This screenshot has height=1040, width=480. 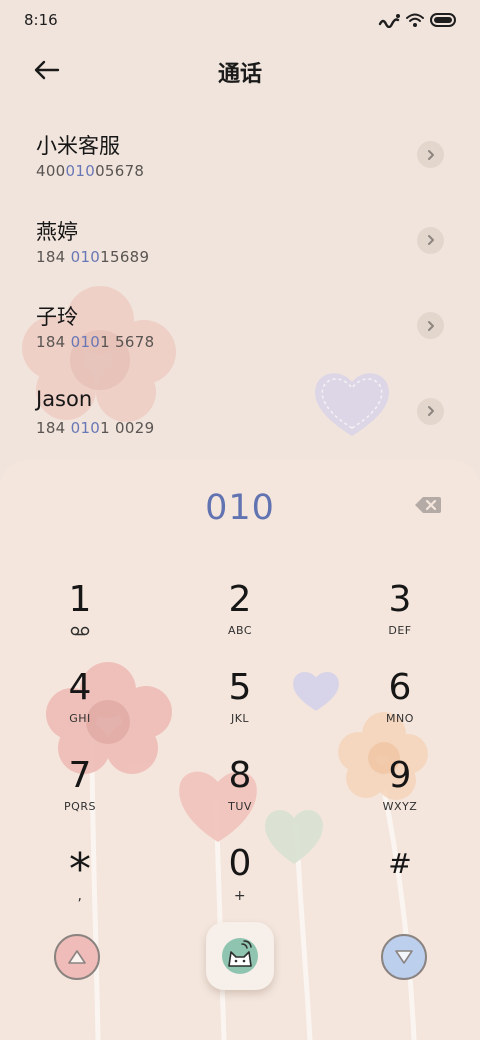 I want to click on key-digit: 7, so click(x=80, y=775).